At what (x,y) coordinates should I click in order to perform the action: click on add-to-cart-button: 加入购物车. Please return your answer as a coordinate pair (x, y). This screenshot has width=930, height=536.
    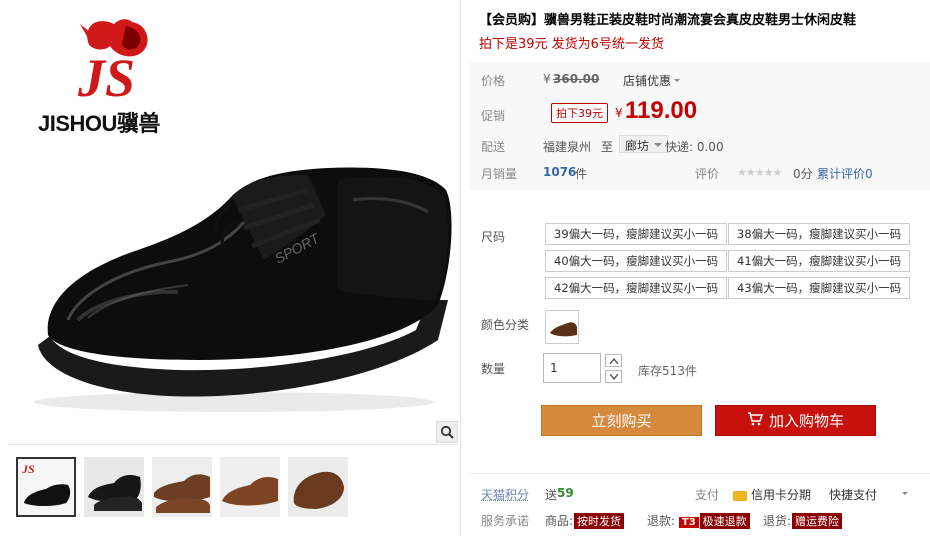
    Looking at the image, I should click on (795, 420).